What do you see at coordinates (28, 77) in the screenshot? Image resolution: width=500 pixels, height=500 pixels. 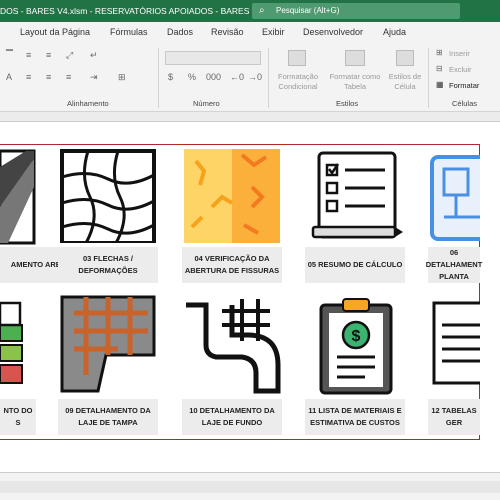 I see `align-left-icon: ≡` at bounding box center [28, 77].